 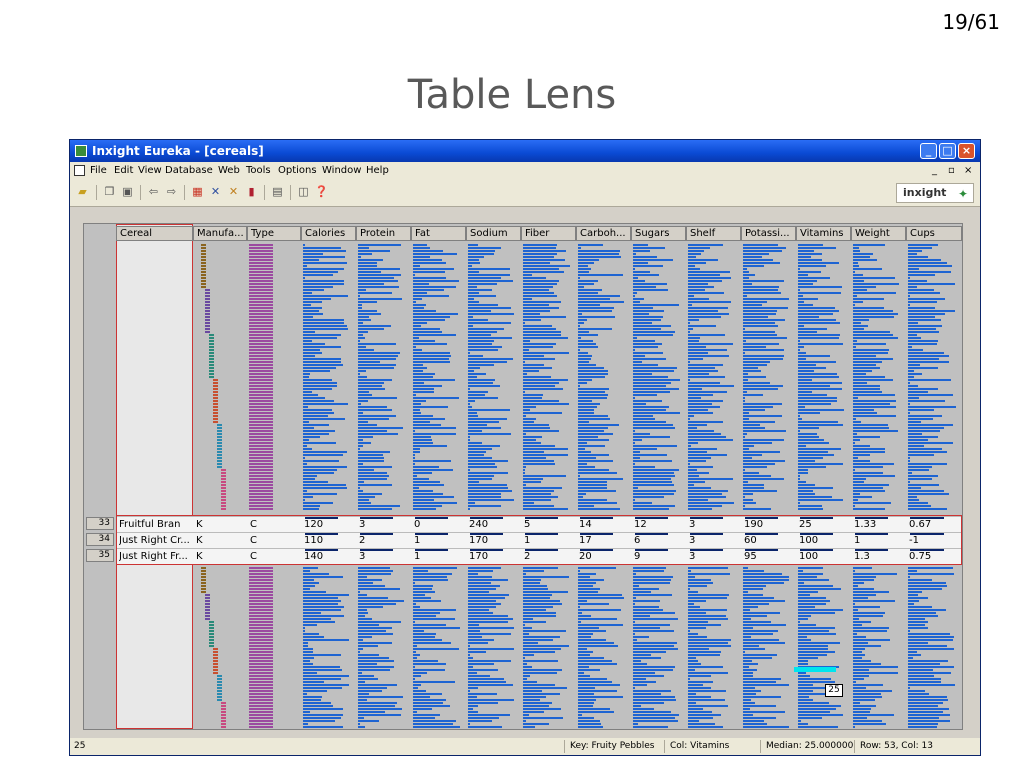 I want to click on cell-fiber: 2, so click(x=549, y=557).